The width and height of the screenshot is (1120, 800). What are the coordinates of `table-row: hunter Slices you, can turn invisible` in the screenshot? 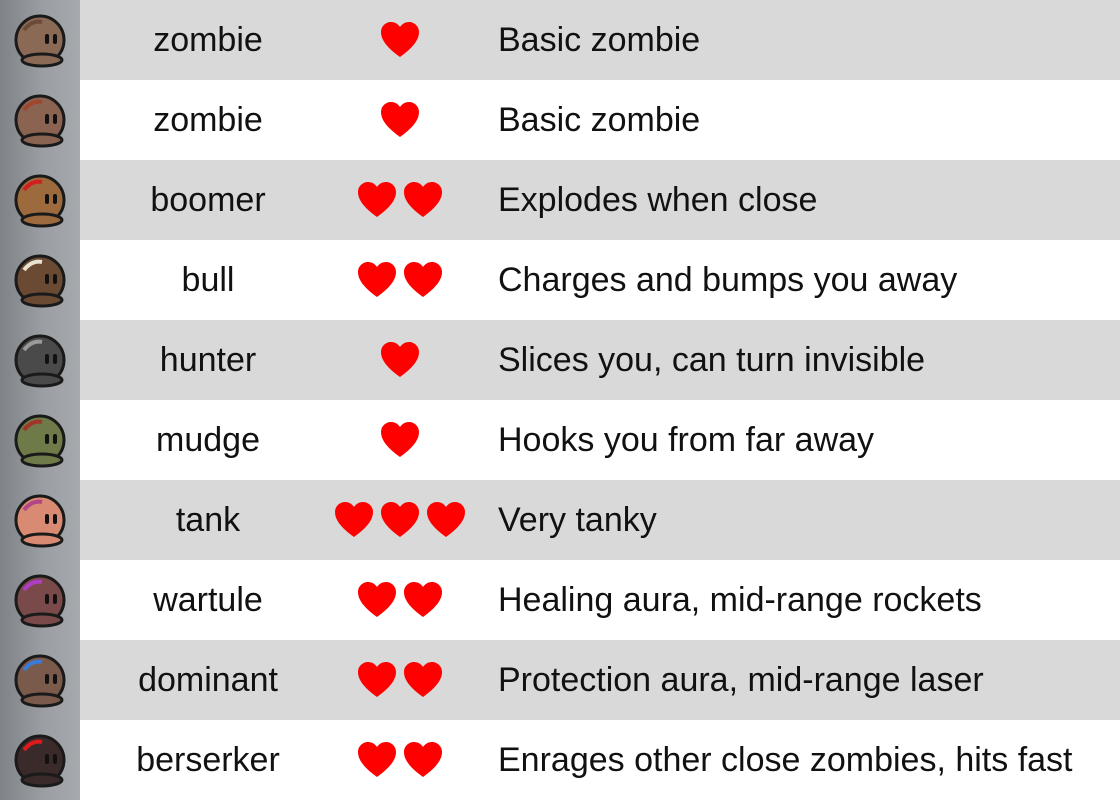 It's located at (560, 360).